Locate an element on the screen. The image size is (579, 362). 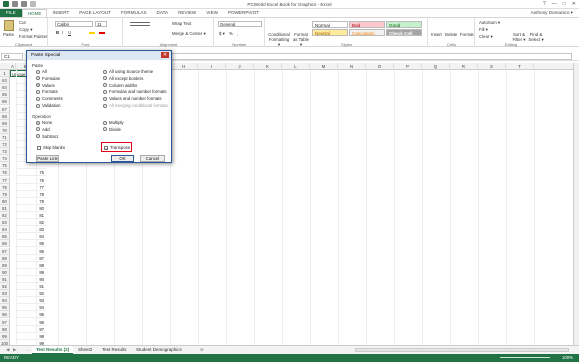
tab-view: VIEW is located at coordinates (212, 13).